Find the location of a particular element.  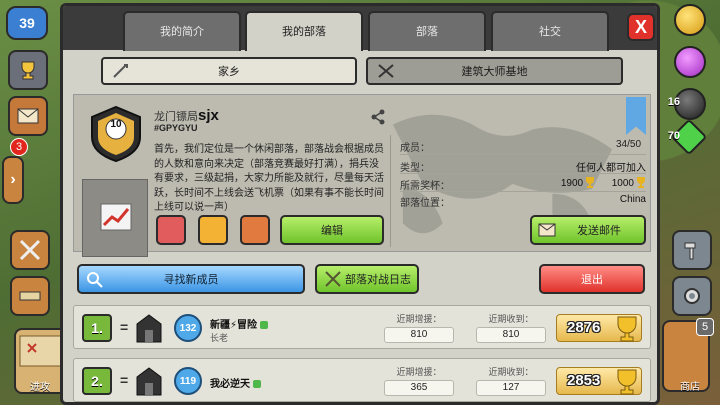

trophy-count-box: 2876 is located at coordinates (599, 328).